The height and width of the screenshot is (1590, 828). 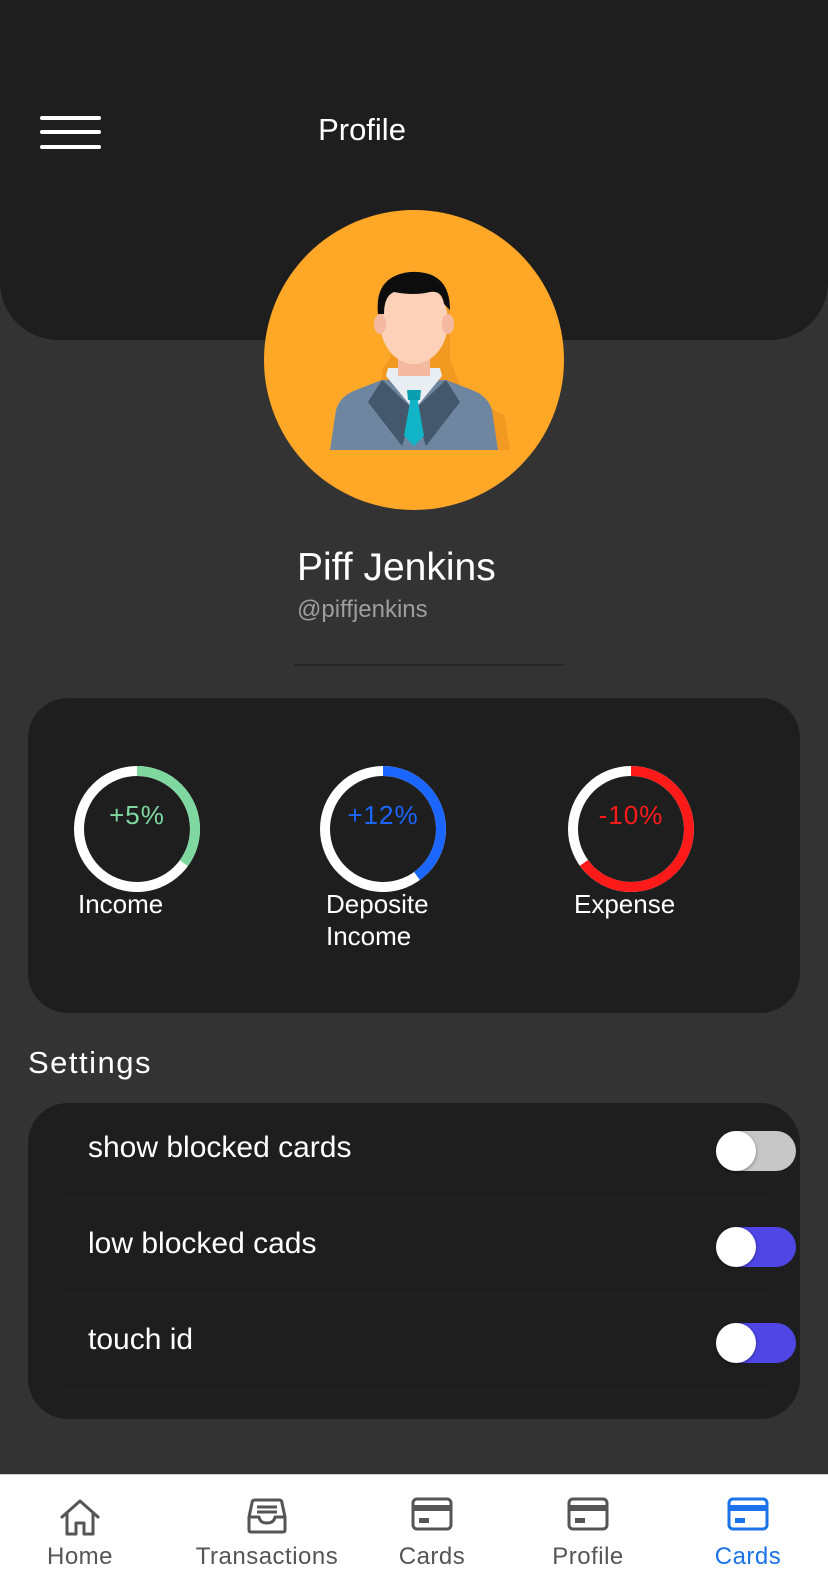 What do you see at coordinates (588, 1556) in the screenshot?
I see `nav-label: Profile` at bounding box center [588, 1556].